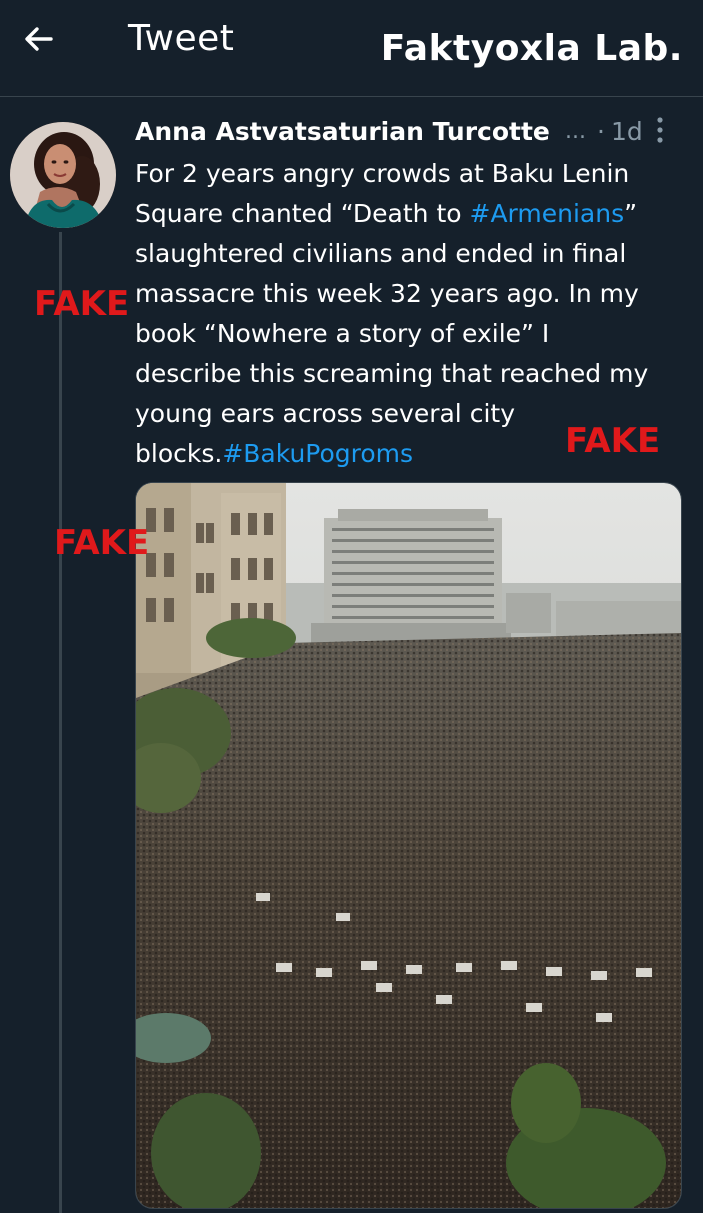  I want to click on avatar-photo, so click(63, 175).